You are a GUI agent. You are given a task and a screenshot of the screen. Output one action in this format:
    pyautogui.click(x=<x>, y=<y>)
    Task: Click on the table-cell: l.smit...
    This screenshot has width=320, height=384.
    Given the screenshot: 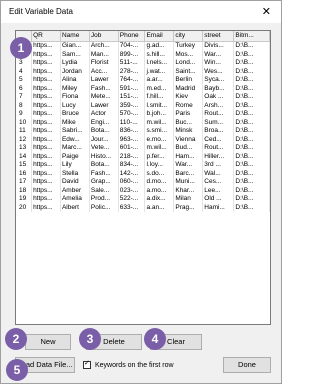 What is the action you would take?
    pyautogui.click(x=159, y=105)
    